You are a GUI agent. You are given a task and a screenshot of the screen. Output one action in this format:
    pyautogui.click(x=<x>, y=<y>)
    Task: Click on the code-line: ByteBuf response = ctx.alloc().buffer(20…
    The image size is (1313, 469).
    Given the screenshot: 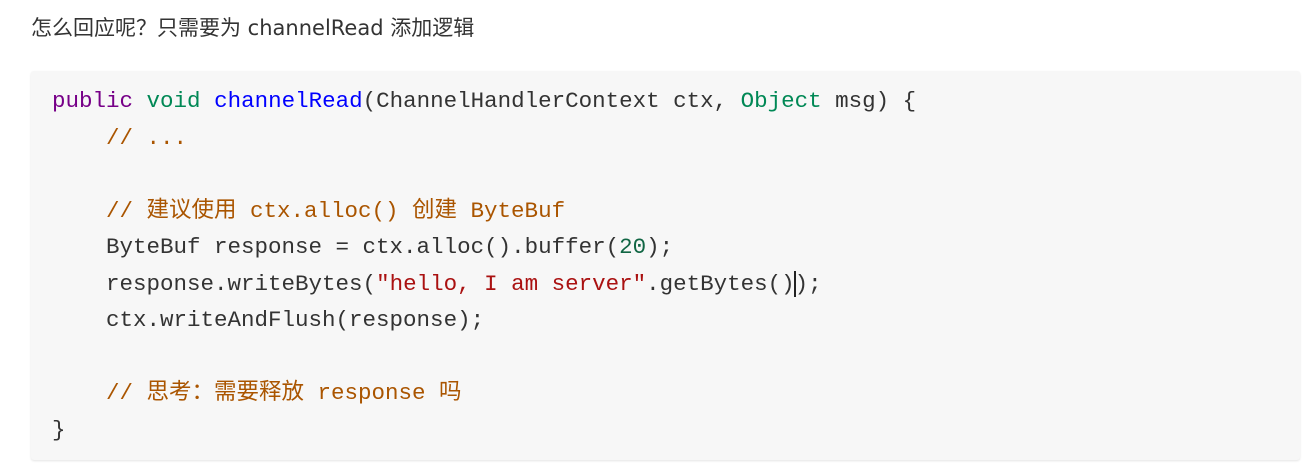 What is the action you would take?
    pyautogui.click(x=362, y=247)
    